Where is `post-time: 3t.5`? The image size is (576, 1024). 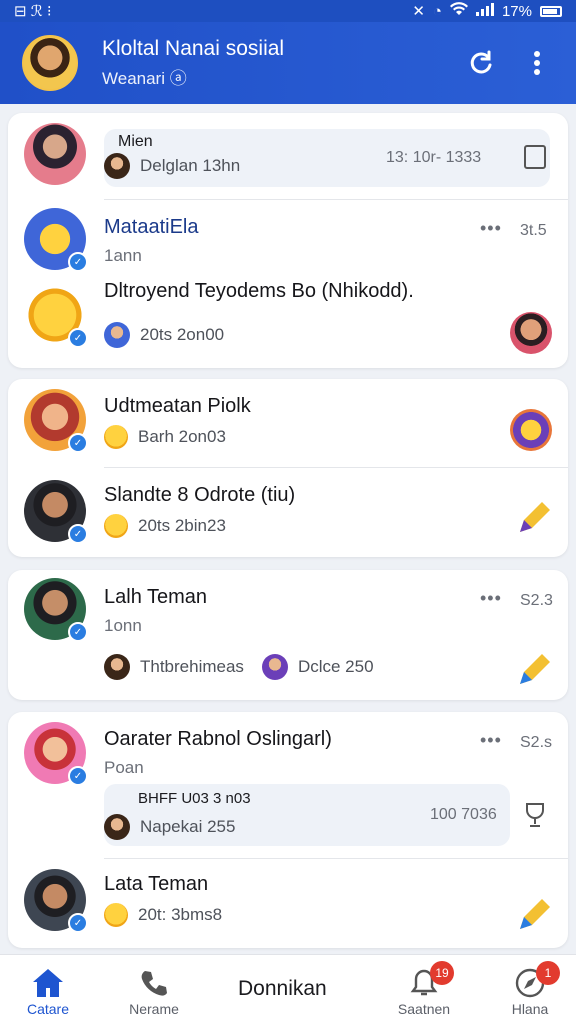 post-time: 3t.5 is located at coordinates (533, 230).